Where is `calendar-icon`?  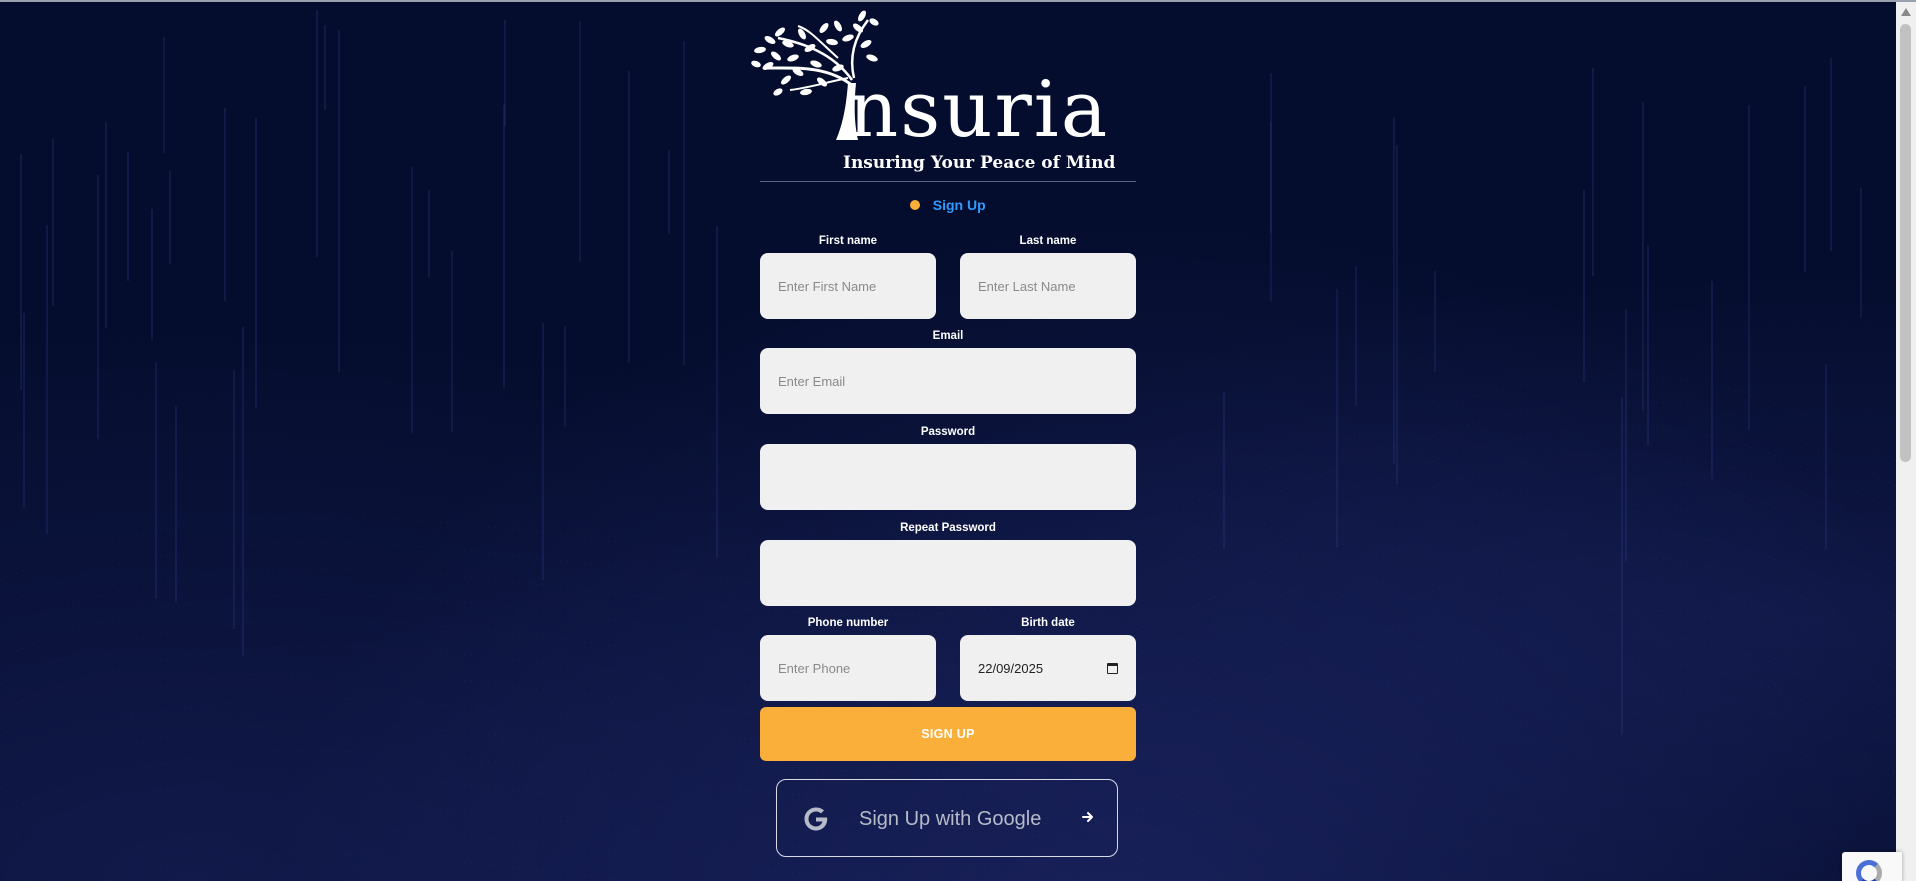 calendar-icon is located at coordinates (1112, 668).